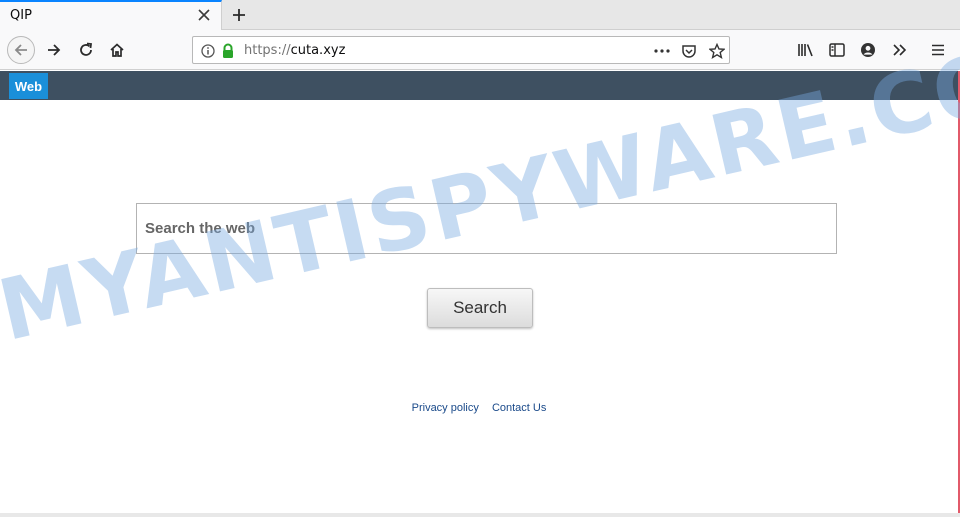 Image resolution: width=960 pixels, height=517 pixels. What do you see at coordinates (111, 15) in the screenshot?
I see `browser-tab: QIP` at bounding box center [111, 15].